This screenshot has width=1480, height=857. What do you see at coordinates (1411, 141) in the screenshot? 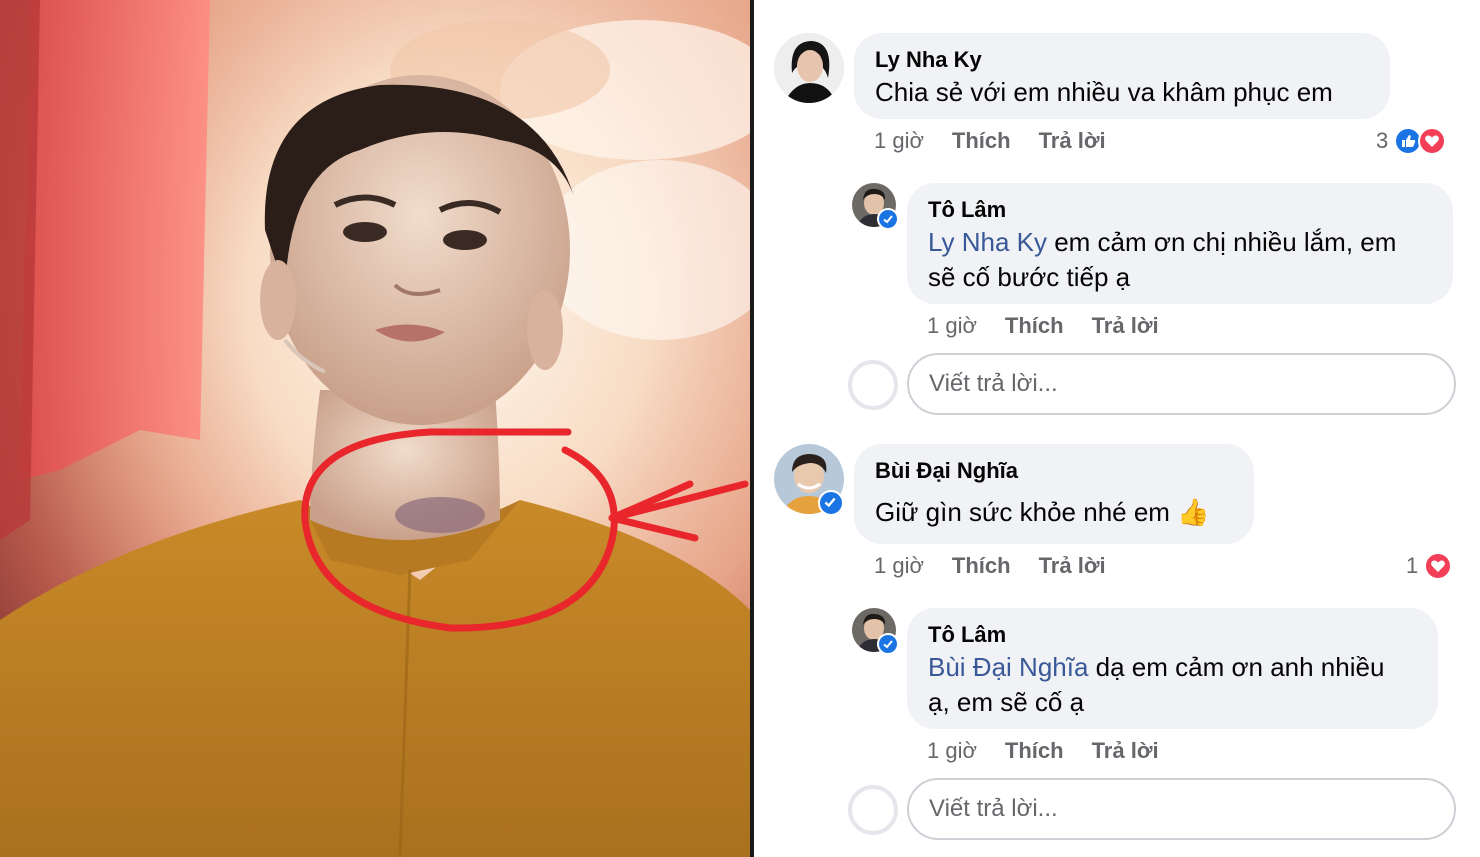
I see `reaction-summary: 3` at bounding box center [1411, 141].